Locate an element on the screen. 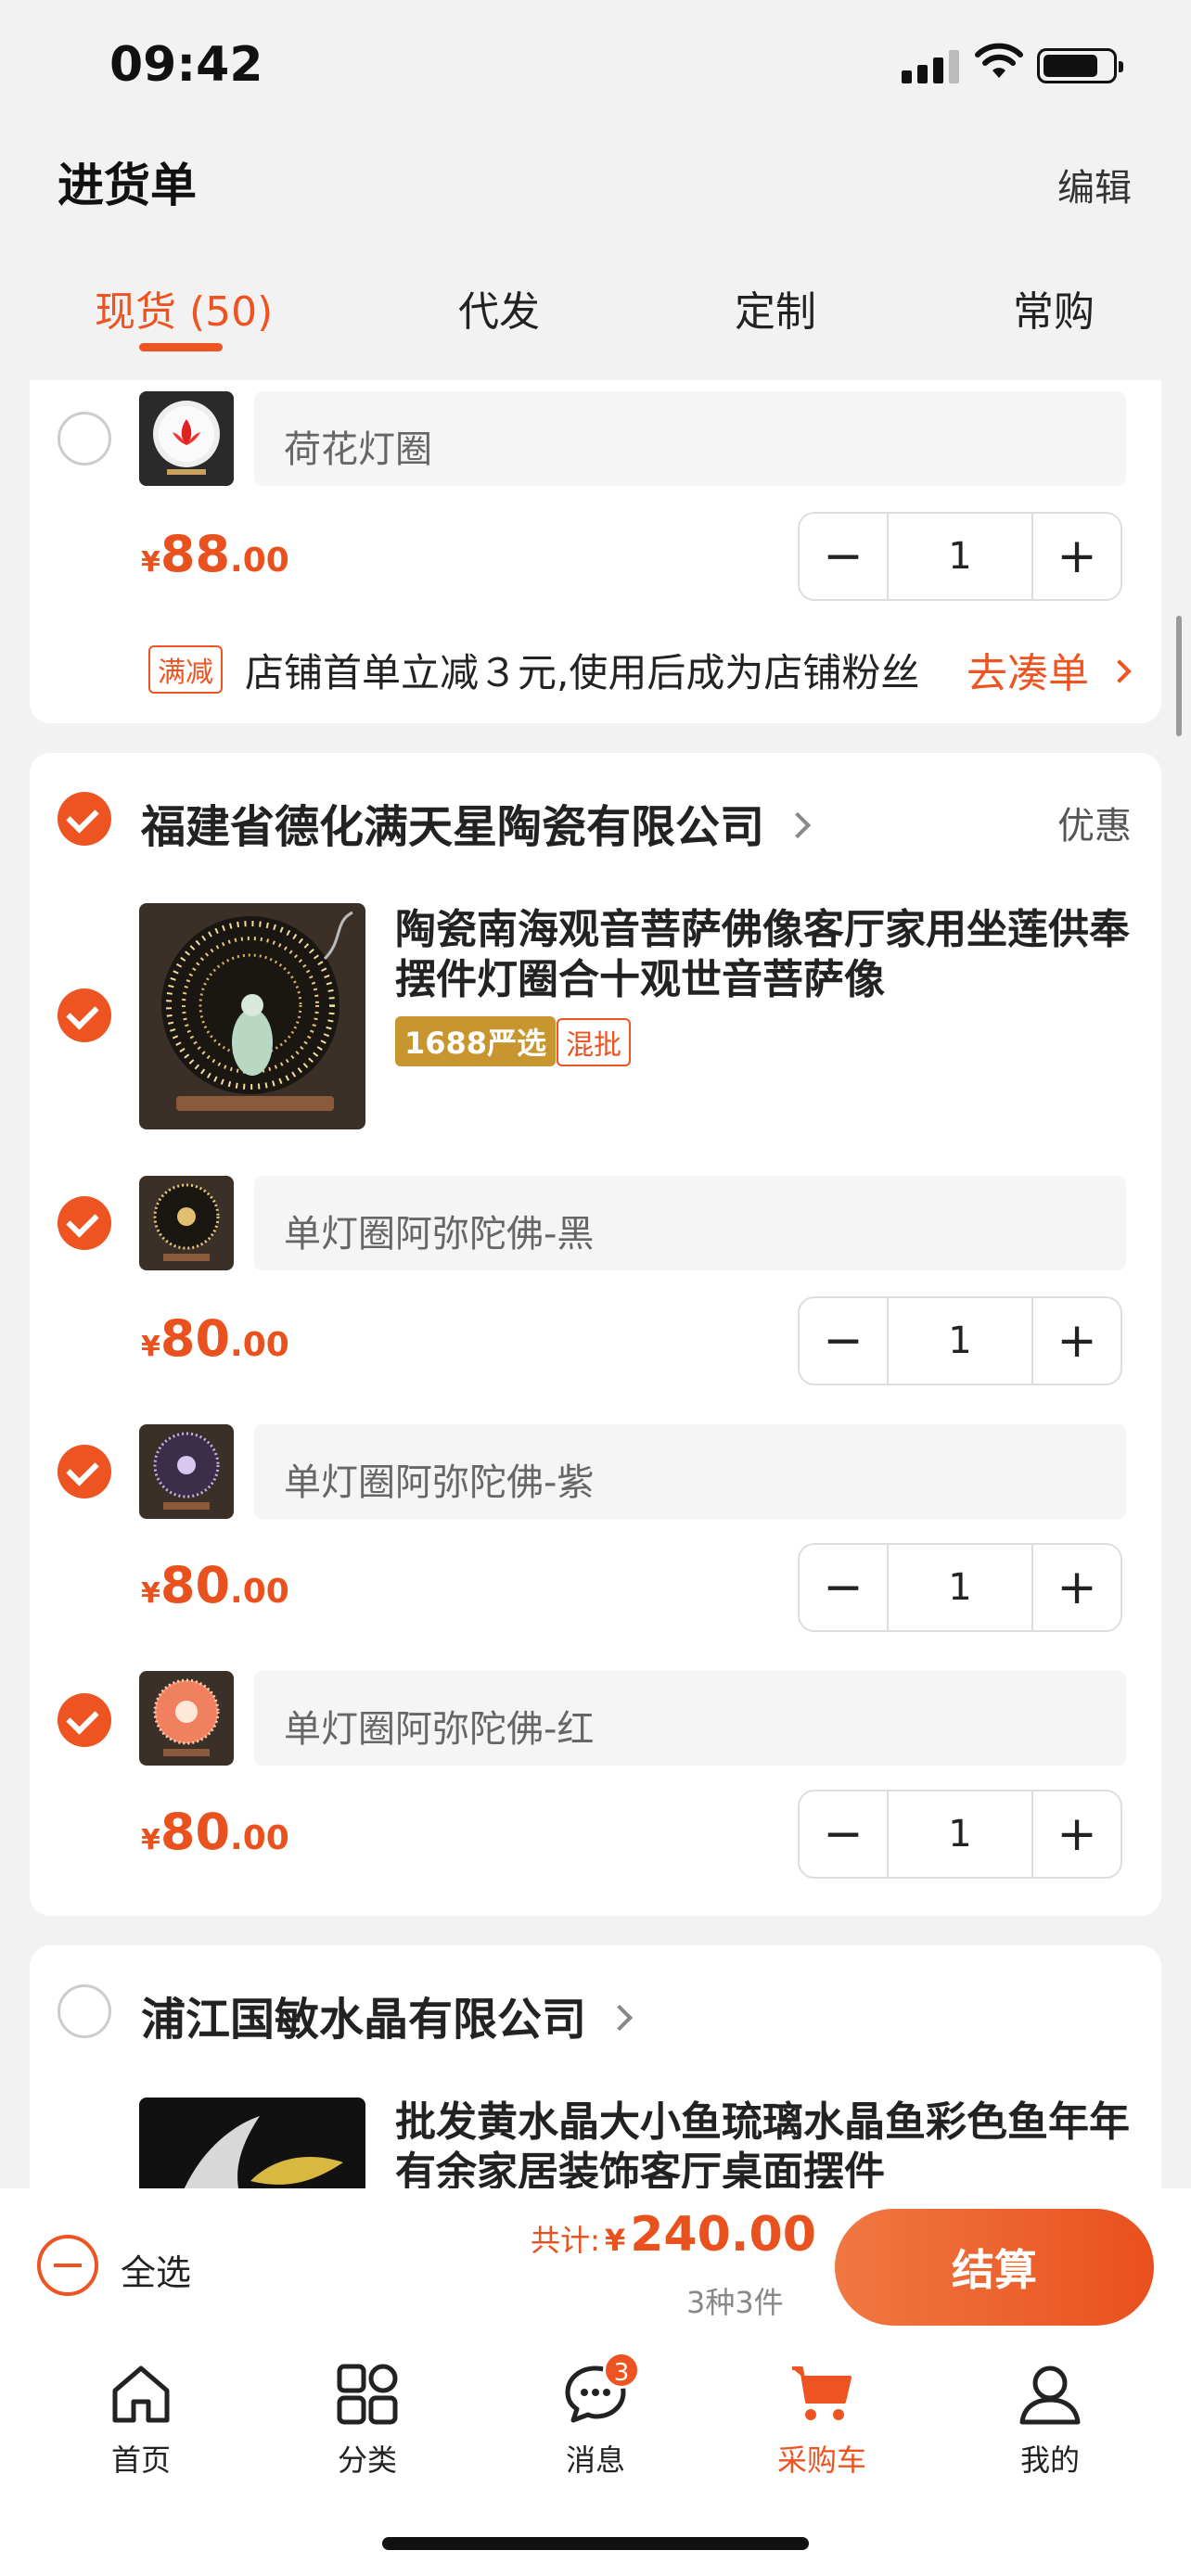  sku-spec-box: 单灯圈阿弥陀佛-黑 is located at coordinates (690, 1223).